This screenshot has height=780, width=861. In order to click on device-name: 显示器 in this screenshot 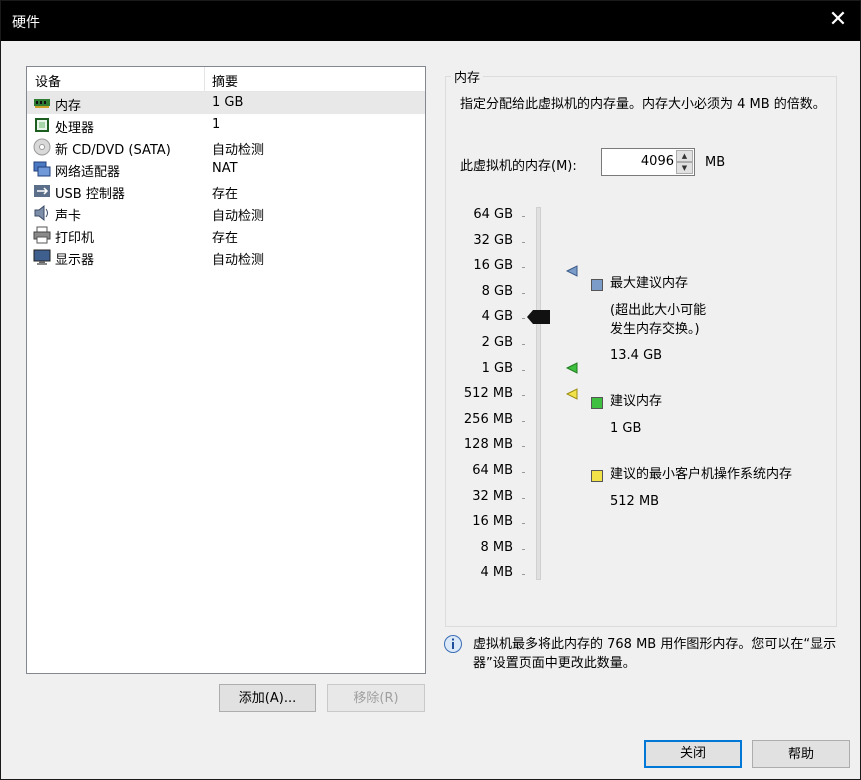, I will do `click(75, 260)`.